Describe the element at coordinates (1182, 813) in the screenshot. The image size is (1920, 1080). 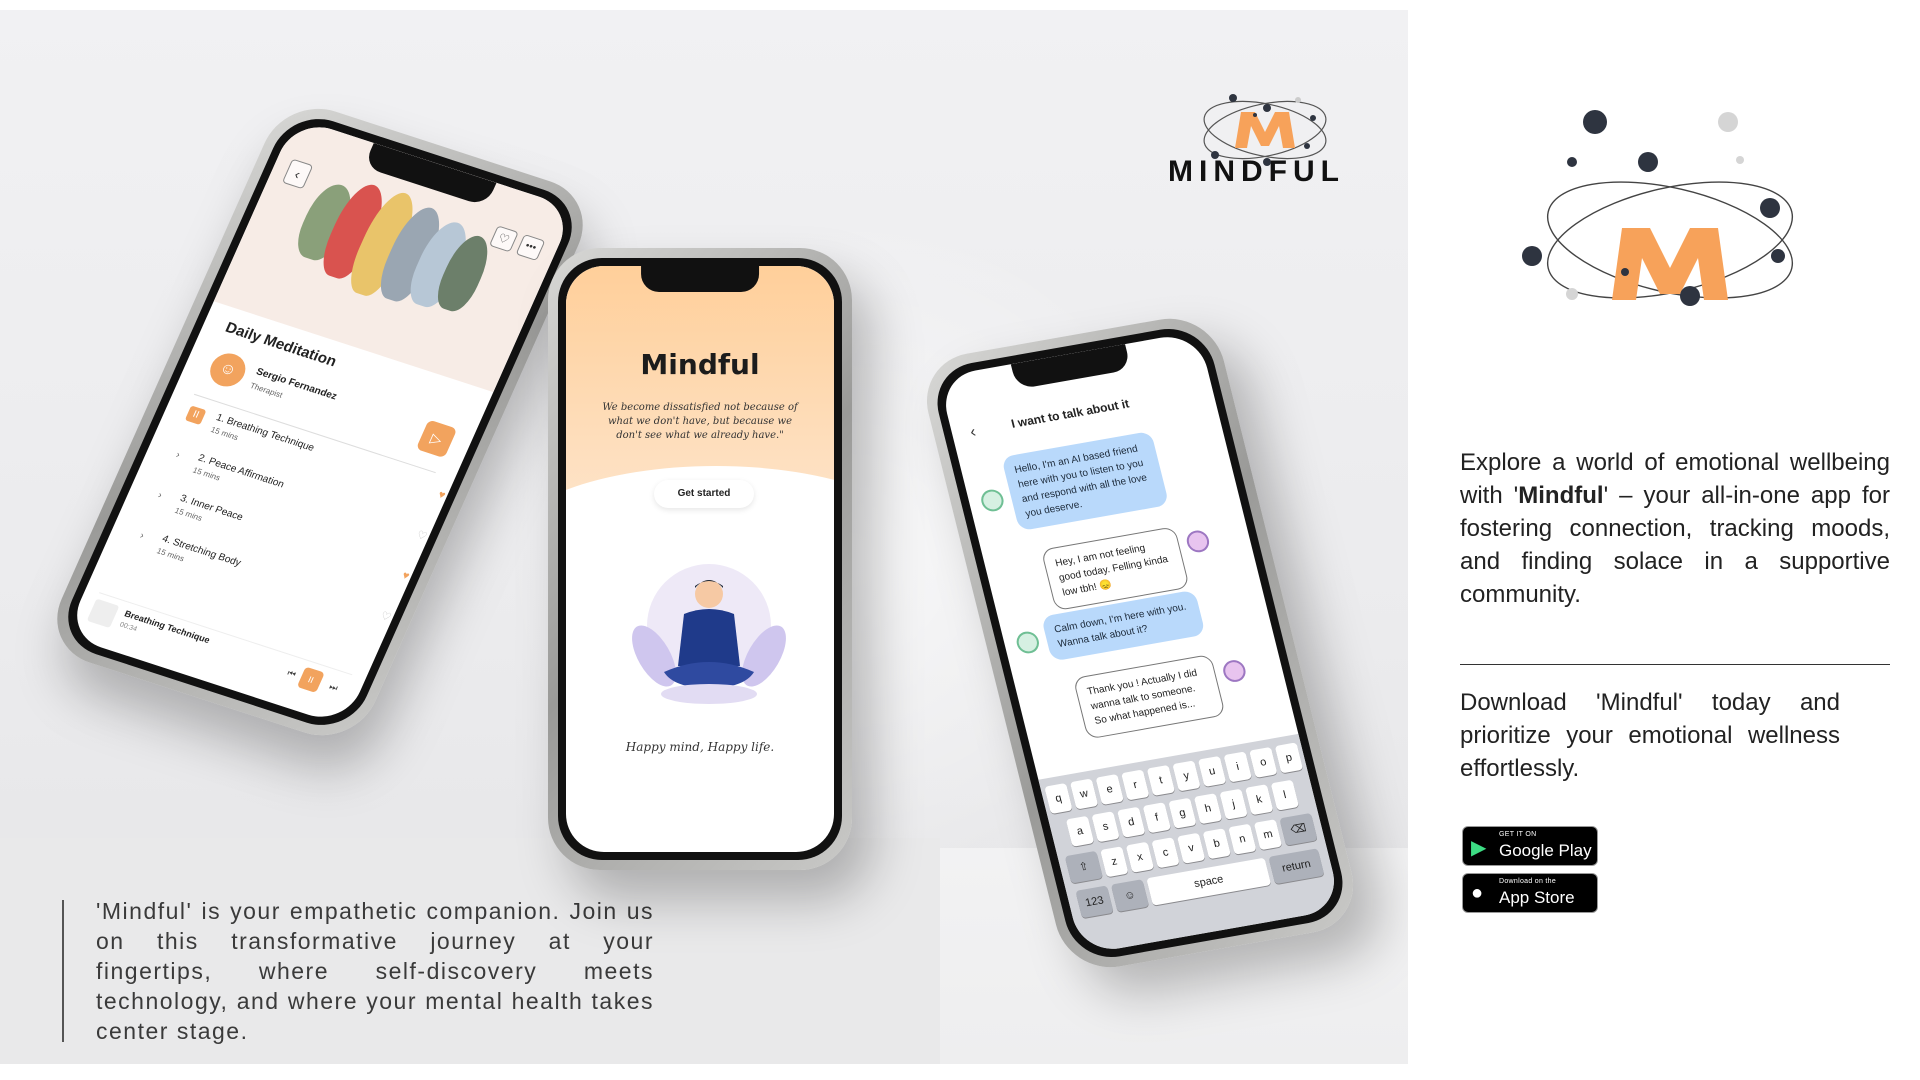
I see `key-g: g` at that location.